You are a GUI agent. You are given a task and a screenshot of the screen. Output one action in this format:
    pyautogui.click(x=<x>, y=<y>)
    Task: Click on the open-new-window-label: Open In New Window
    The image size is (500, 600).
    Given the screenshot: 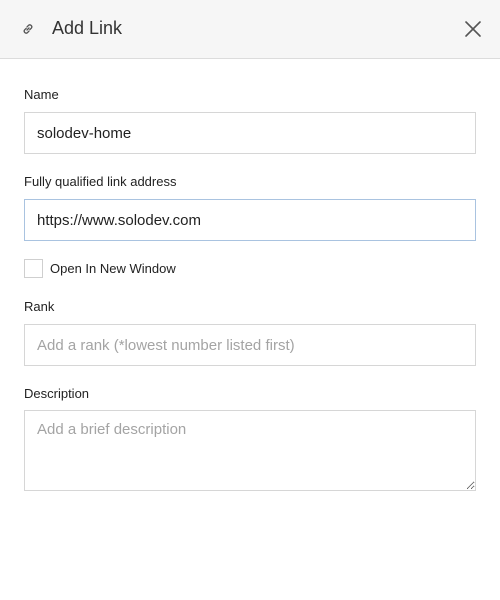 What is the action you would take?
    pyautogui.click(x=113, y=269)
    